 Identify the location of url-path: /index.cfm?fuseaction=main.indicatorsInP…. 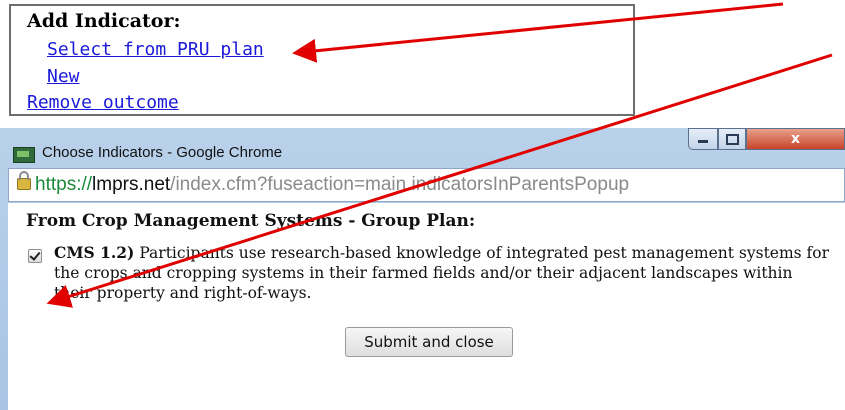
(400, 184).